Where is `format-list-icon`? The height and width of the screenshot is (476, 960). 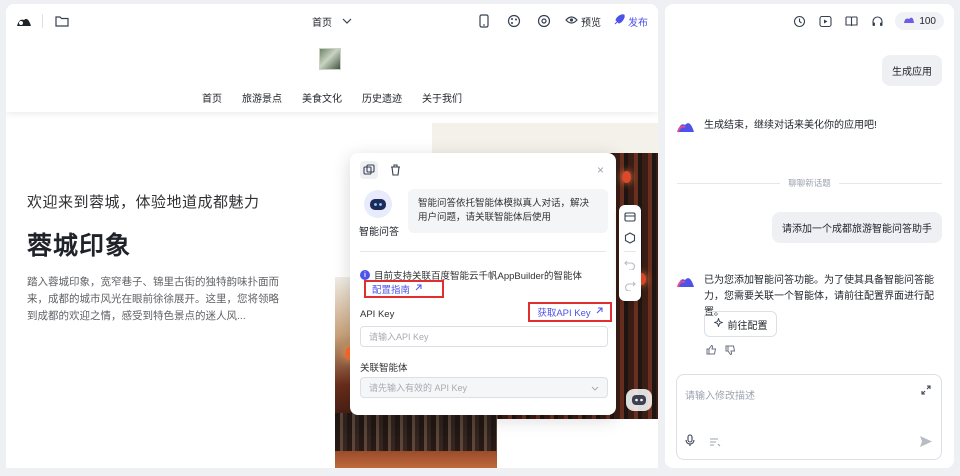
format-list-icon is located at coordinates (715, 443).